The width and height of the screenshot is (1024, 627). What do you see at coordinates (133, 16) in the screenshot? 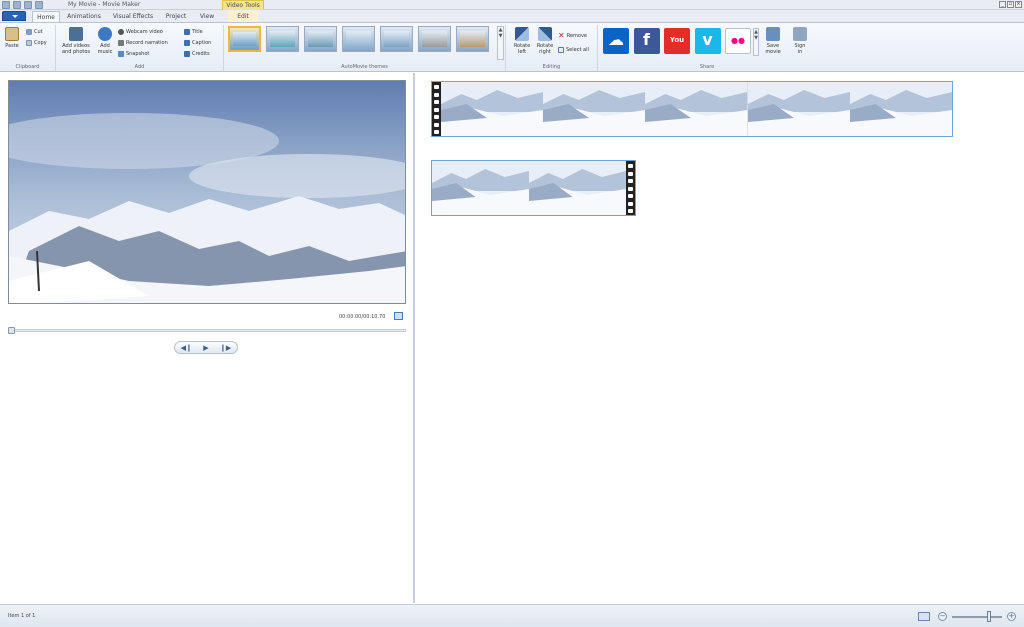
I see `tab-visual-effects: Visual Effects` at bounding box center [133, 16].